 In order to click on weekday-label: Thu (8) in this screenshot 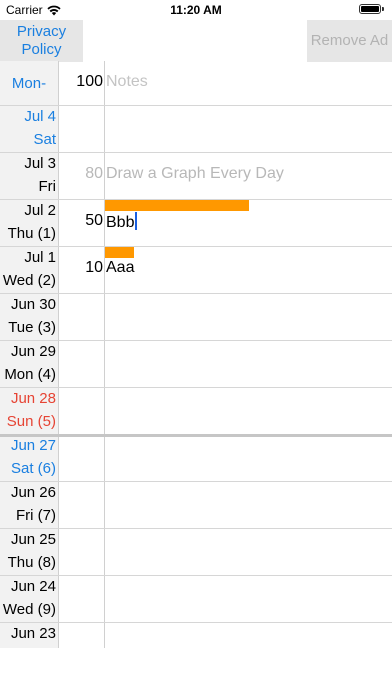, I will do `click(31, 562)`.